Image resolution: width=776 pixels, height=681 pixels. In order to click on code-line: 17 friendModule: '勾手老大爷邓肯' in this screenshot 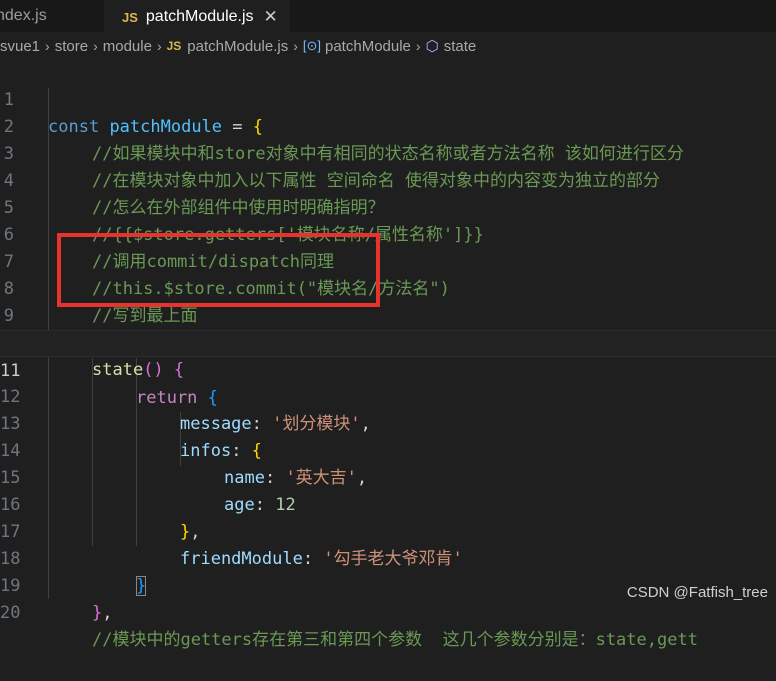, I will do `click(388, 530)`.